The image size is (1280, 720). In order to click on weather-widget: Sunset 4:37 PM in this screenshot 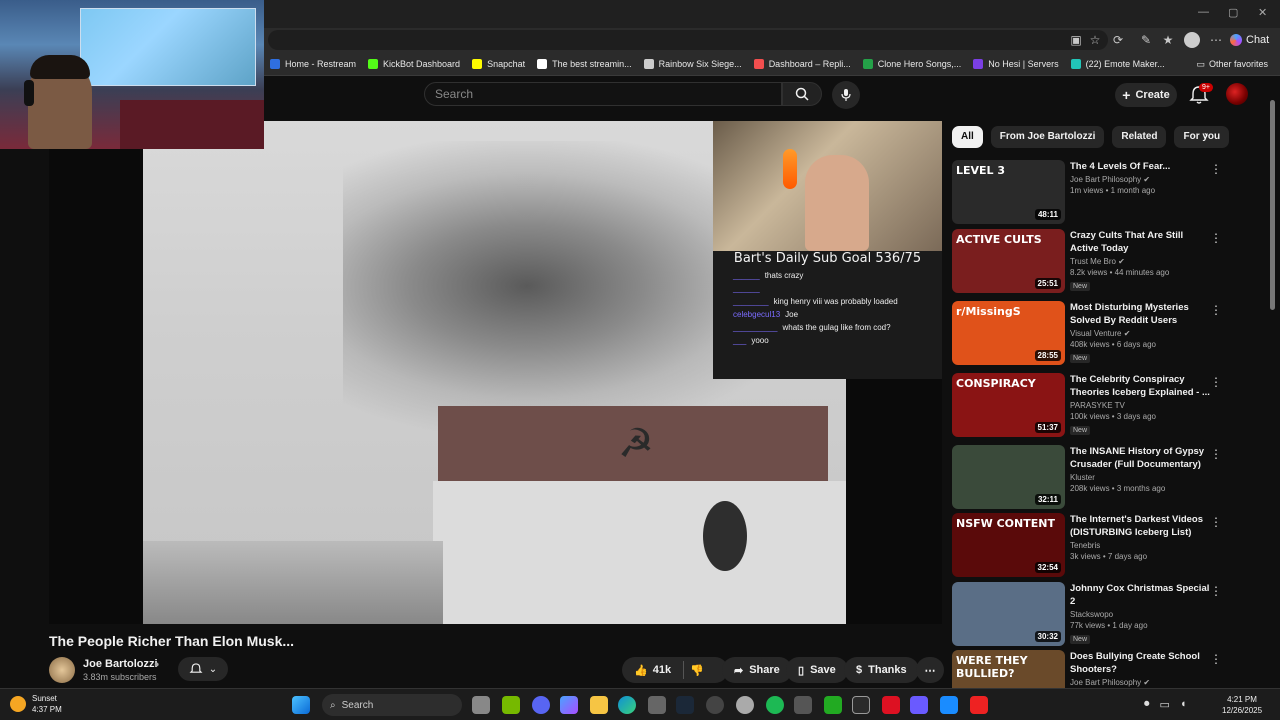, I will do `click(36, 704)`.